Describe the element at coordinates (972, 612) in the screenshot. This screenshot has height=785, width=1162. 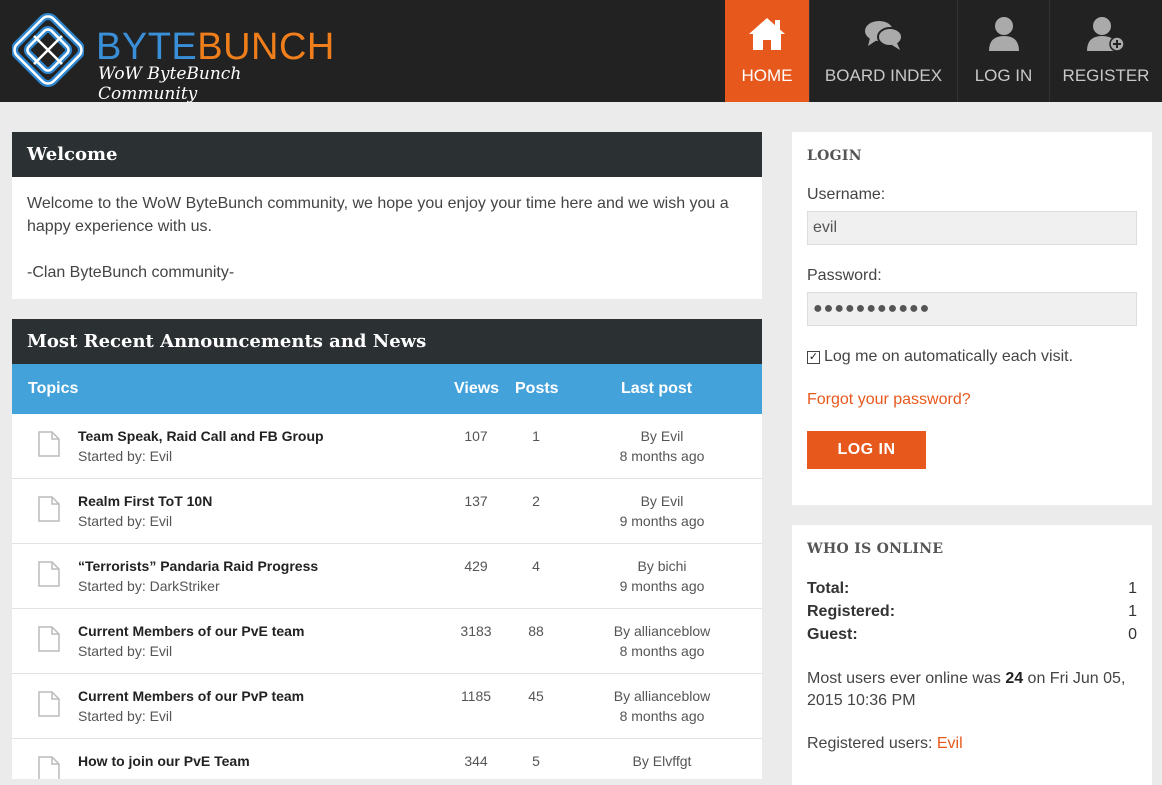
I see `stat-registered: Registered: 1` at that location.